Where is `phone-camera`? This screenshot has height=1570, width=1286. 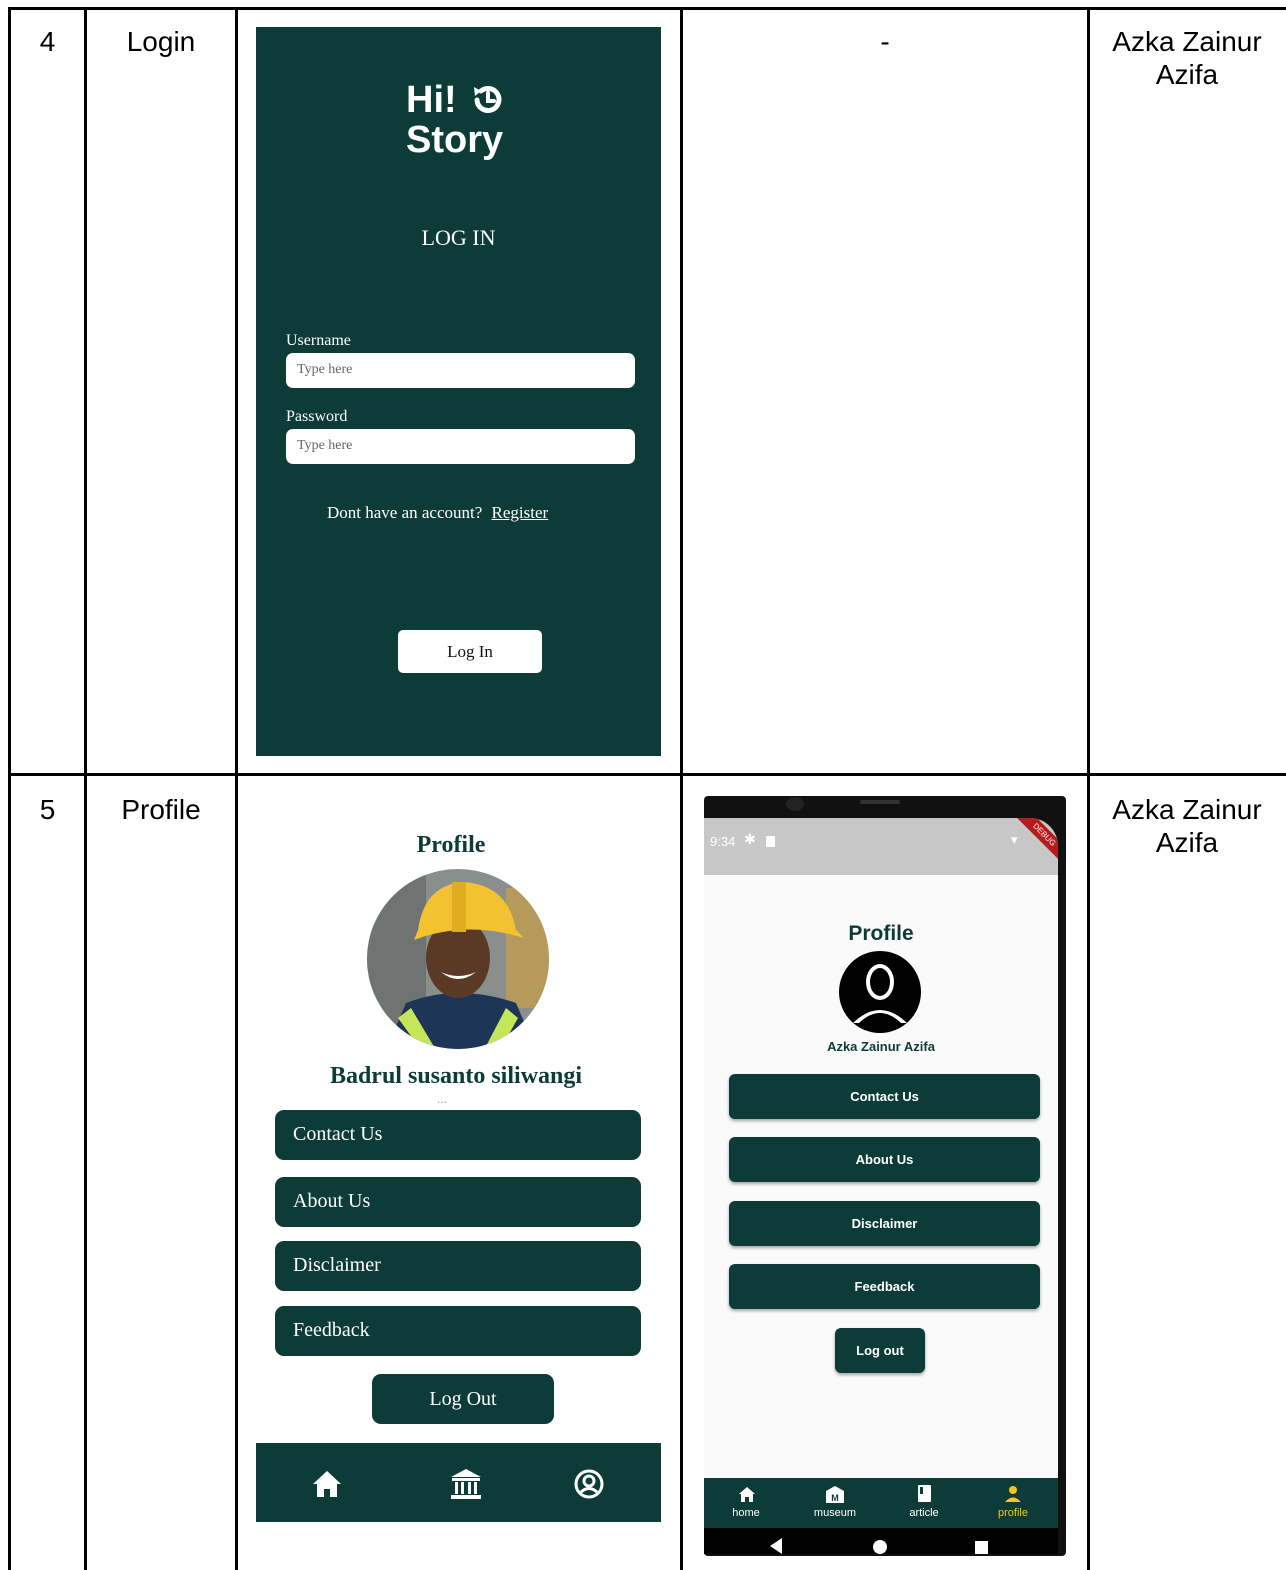 phone-camera is located at coordinates (795, 804).